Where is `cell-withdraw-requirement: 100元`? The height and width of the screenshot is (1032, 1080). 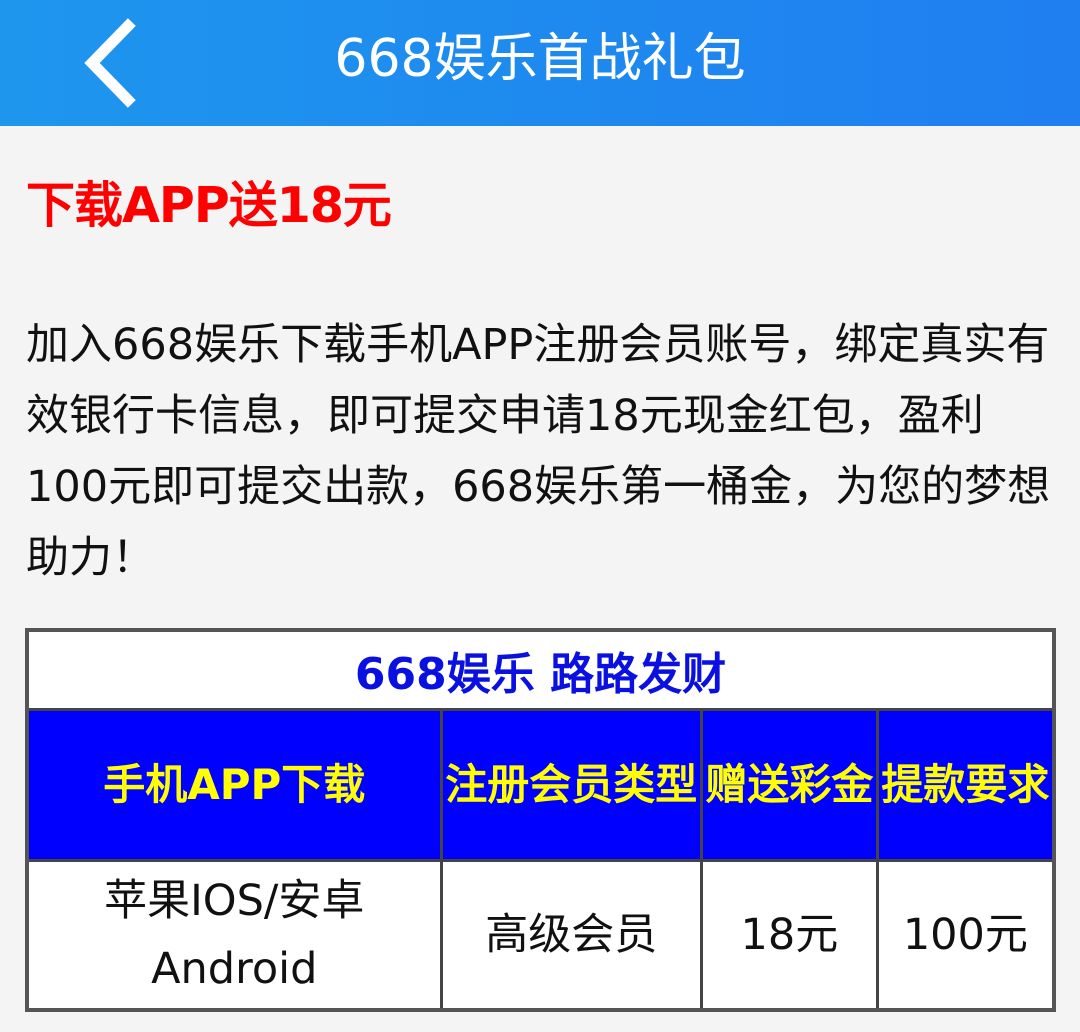
cell-withdraw-requirement: 100元 is located at coordinates (965, 935).